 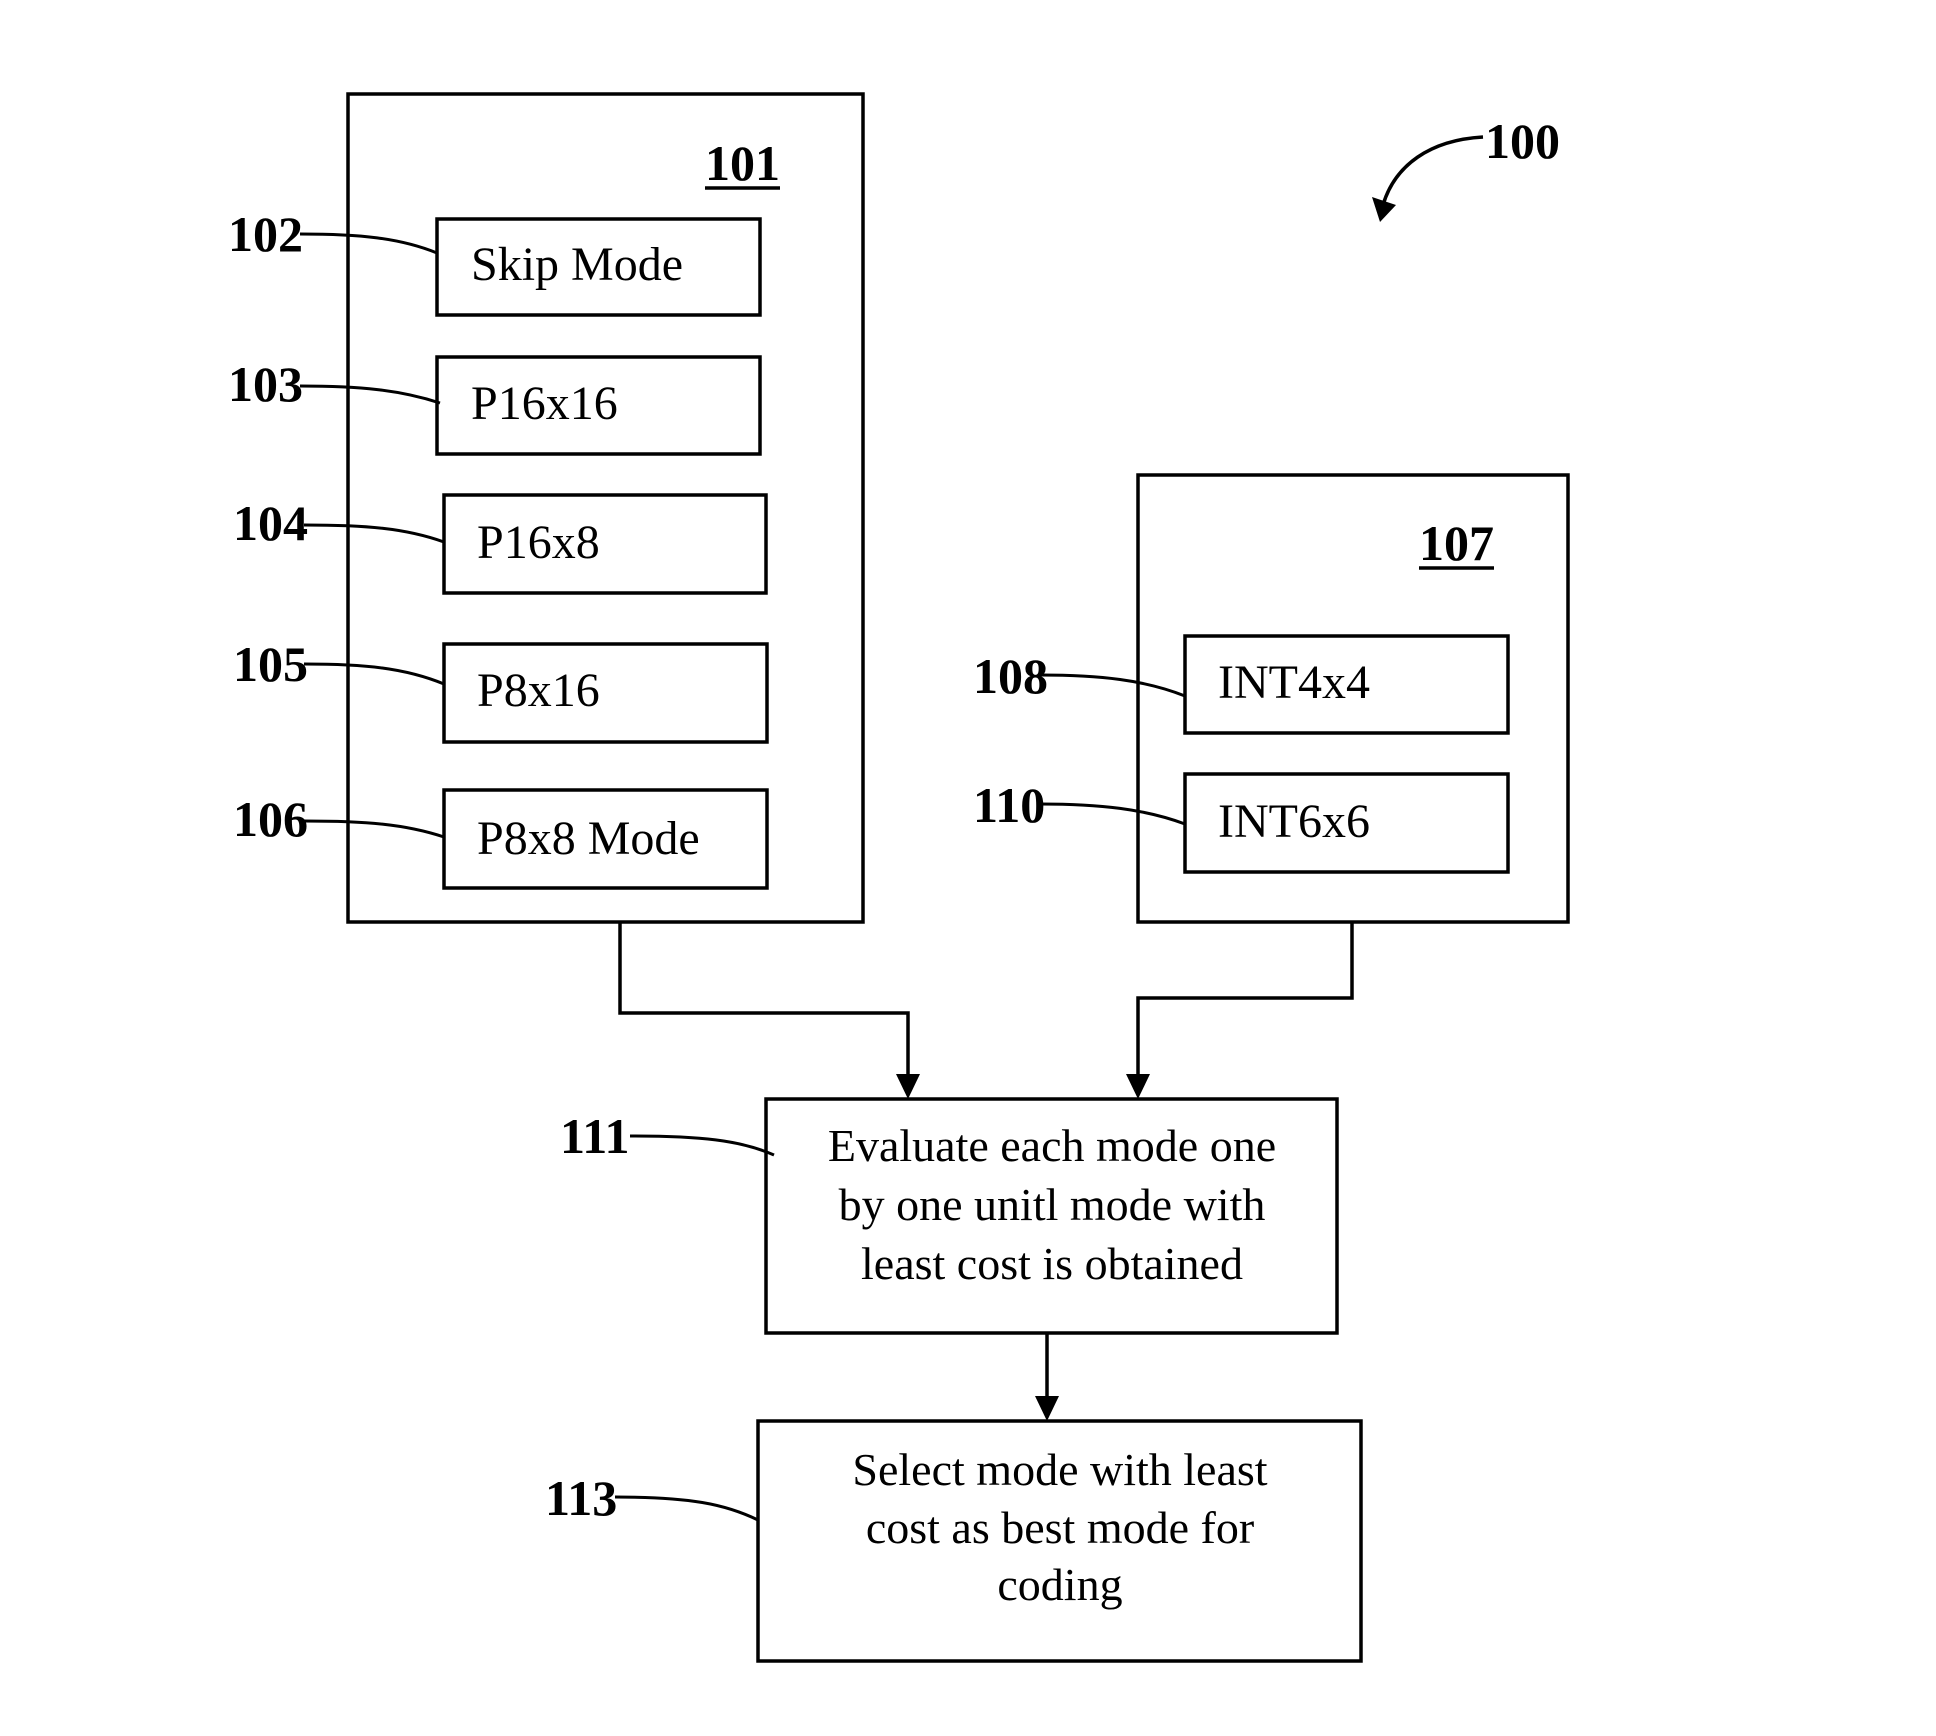 What do you see at coordinates (577, 264) in the screenshot?
I see `mode-label: Skip Mode` at bounding box center [577, 264].